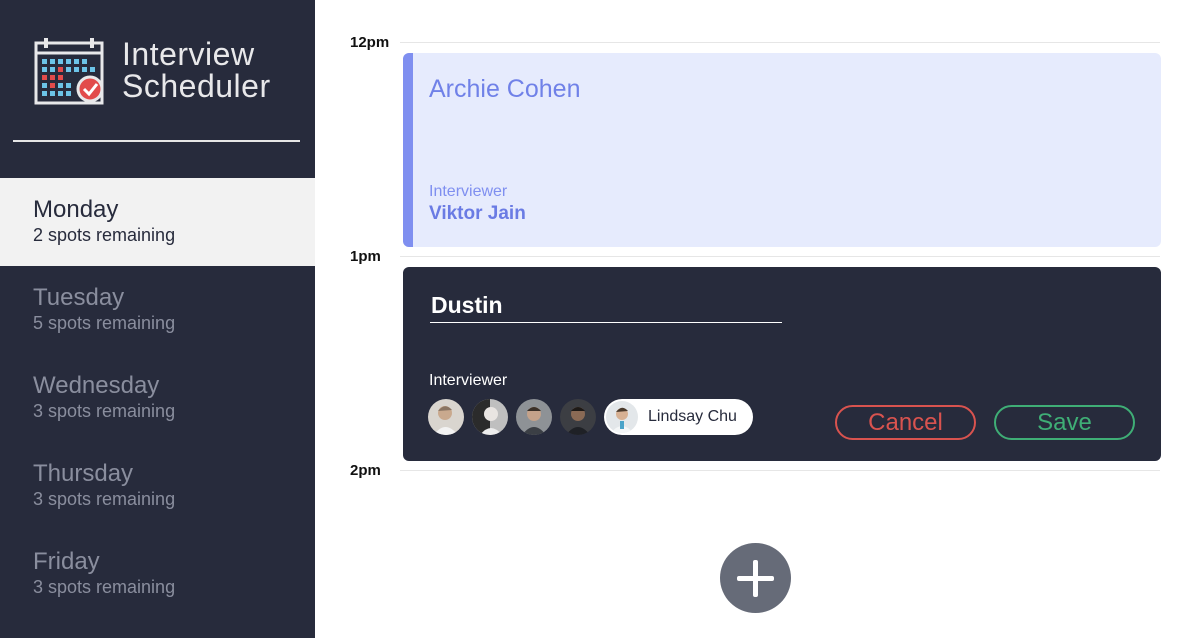 This screenshot has height=638, width=1196. I want to click on day-name: Tuesday, so click(79, 297).